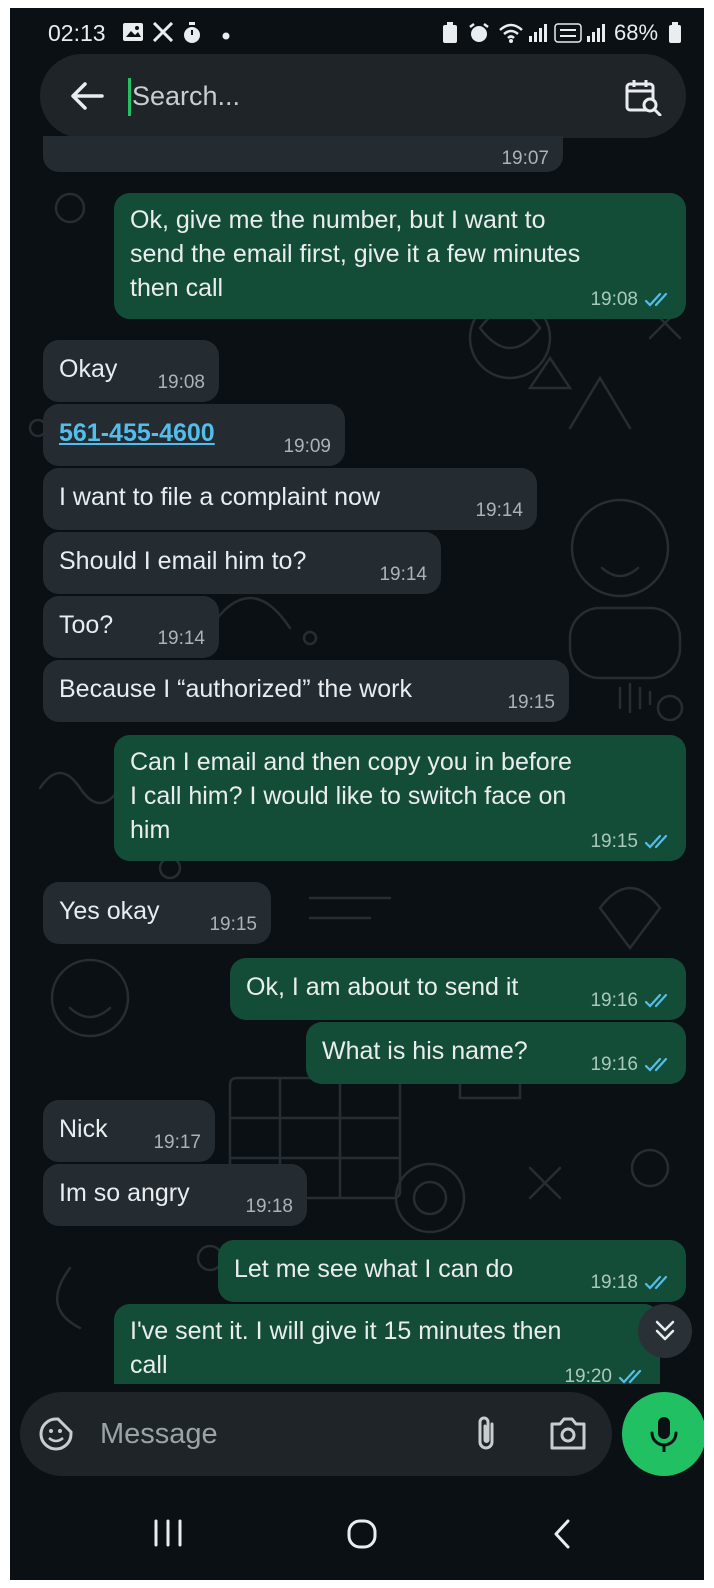  I want to click on message-bubble-incoming: Because I “authorized” the work 19:15, so click(306, 691).